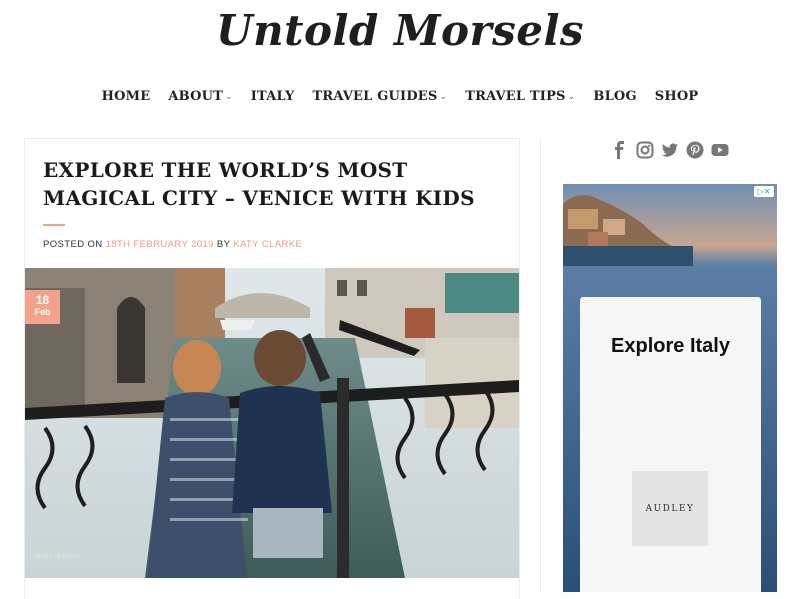 The height and width of the screenshot is (599, 800). Describe the element at coordinates (645, 150) in the screenshot. I see `instagram-icon` at that location.